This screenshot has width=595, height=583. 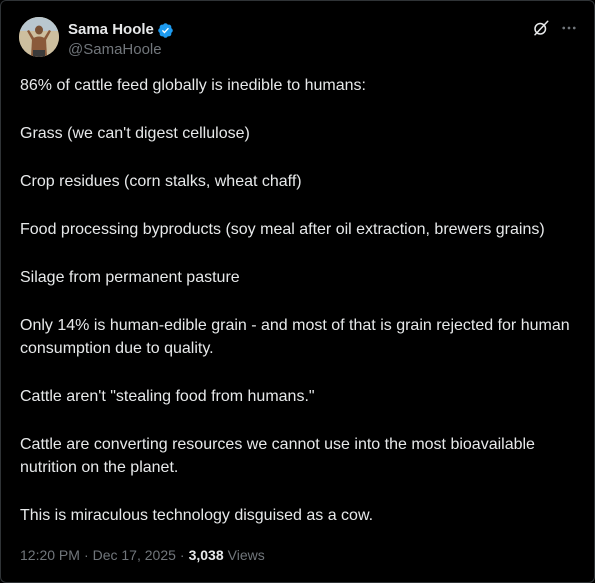 I want to click on avatar, so click(x=39, y=37).